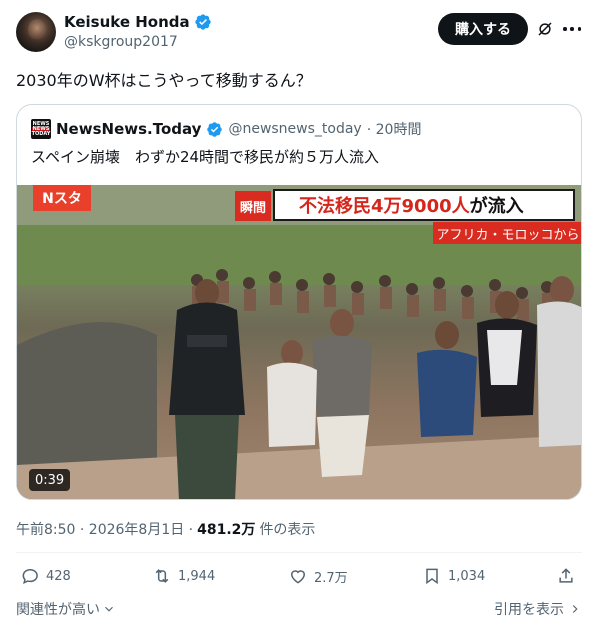 The image size is (598, 631). I want to click on heart-icon, so click(298, 577).